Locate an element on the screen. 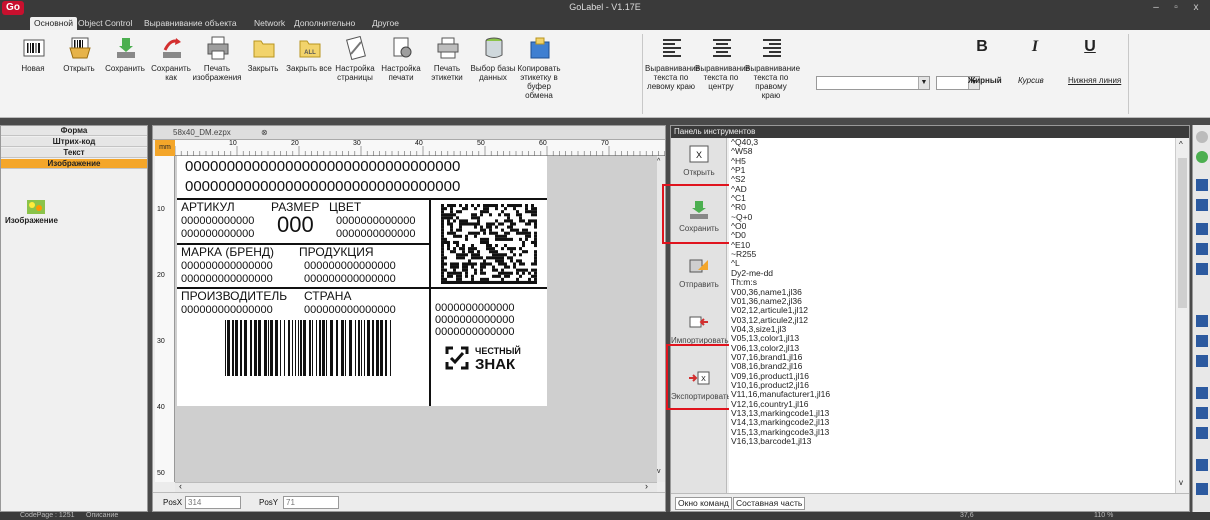 Image resolution: width=1210 pixels, height=520 pixels. command-line: ^P1 is located at coordinates (952, 170).